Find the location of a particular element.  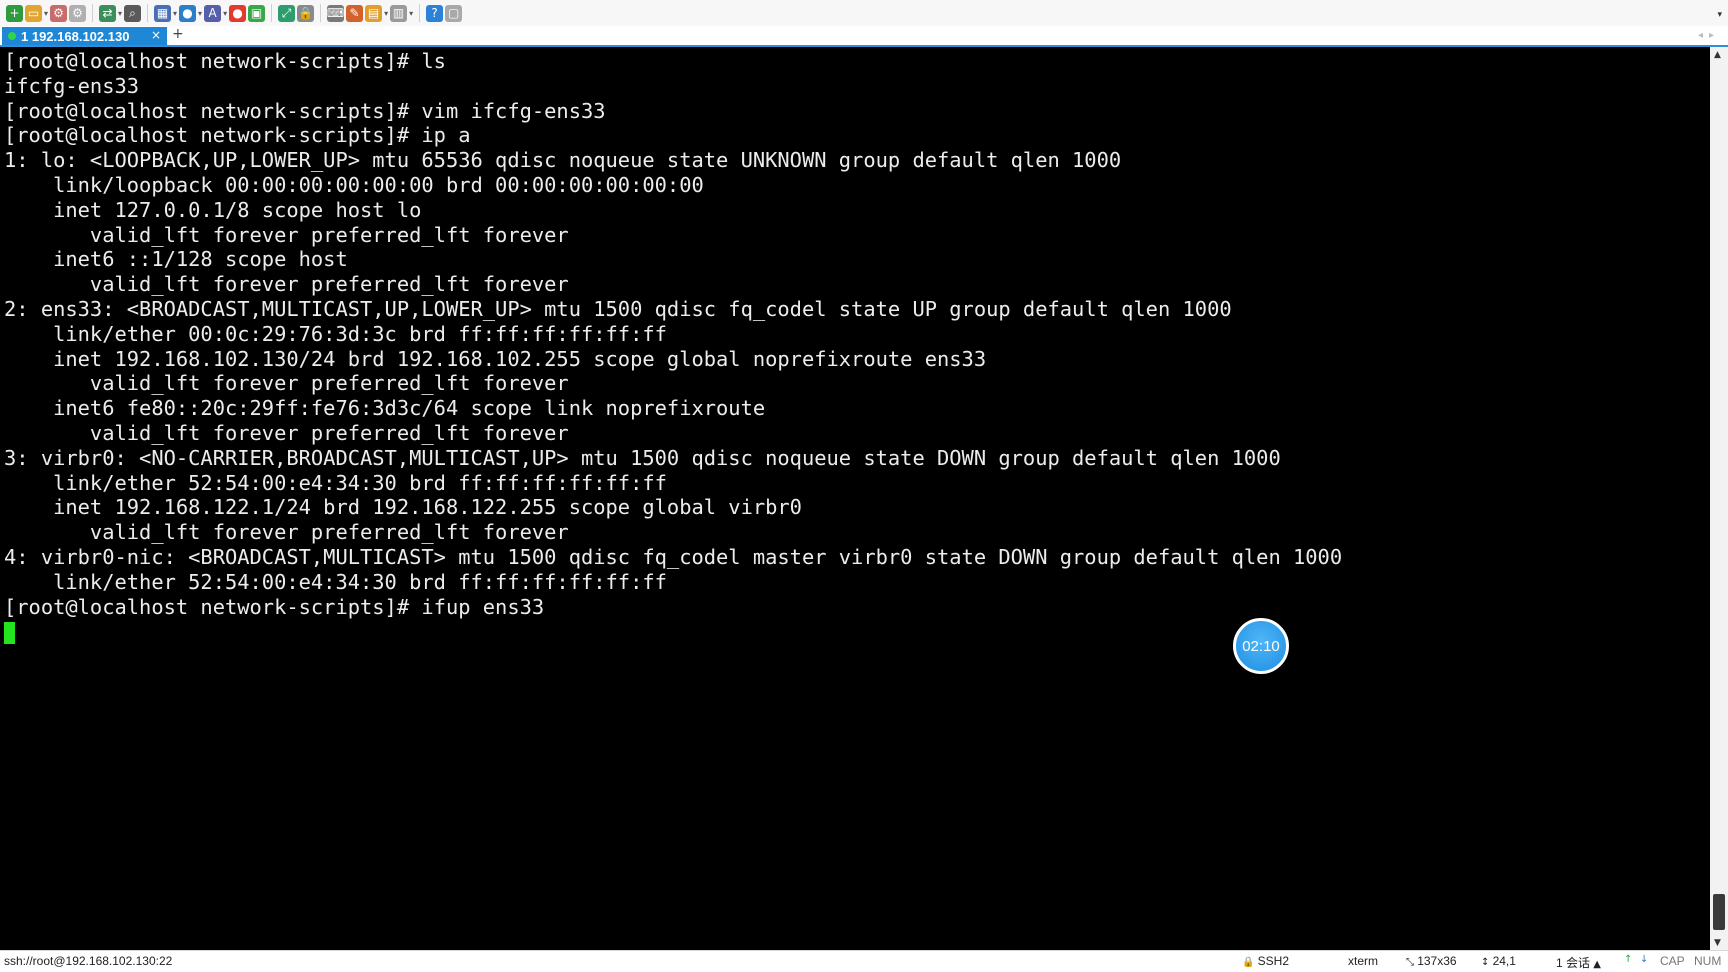

scrollbar-thumb is located at coordinates (1719, 912).